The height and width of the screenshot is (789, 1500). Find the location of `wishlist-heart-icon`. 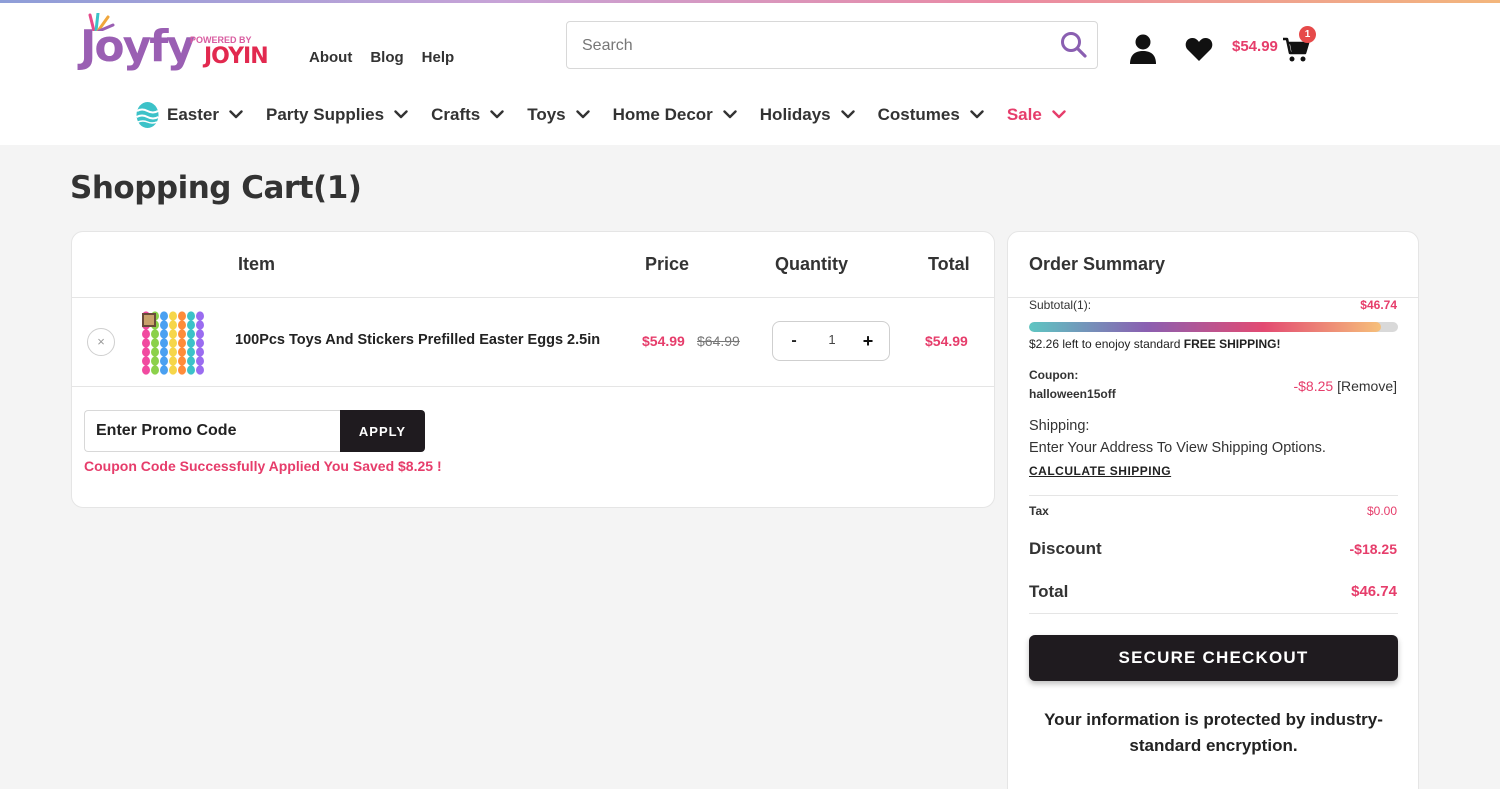

wishlist-heart-icon is located at coordinates (1199, 49).